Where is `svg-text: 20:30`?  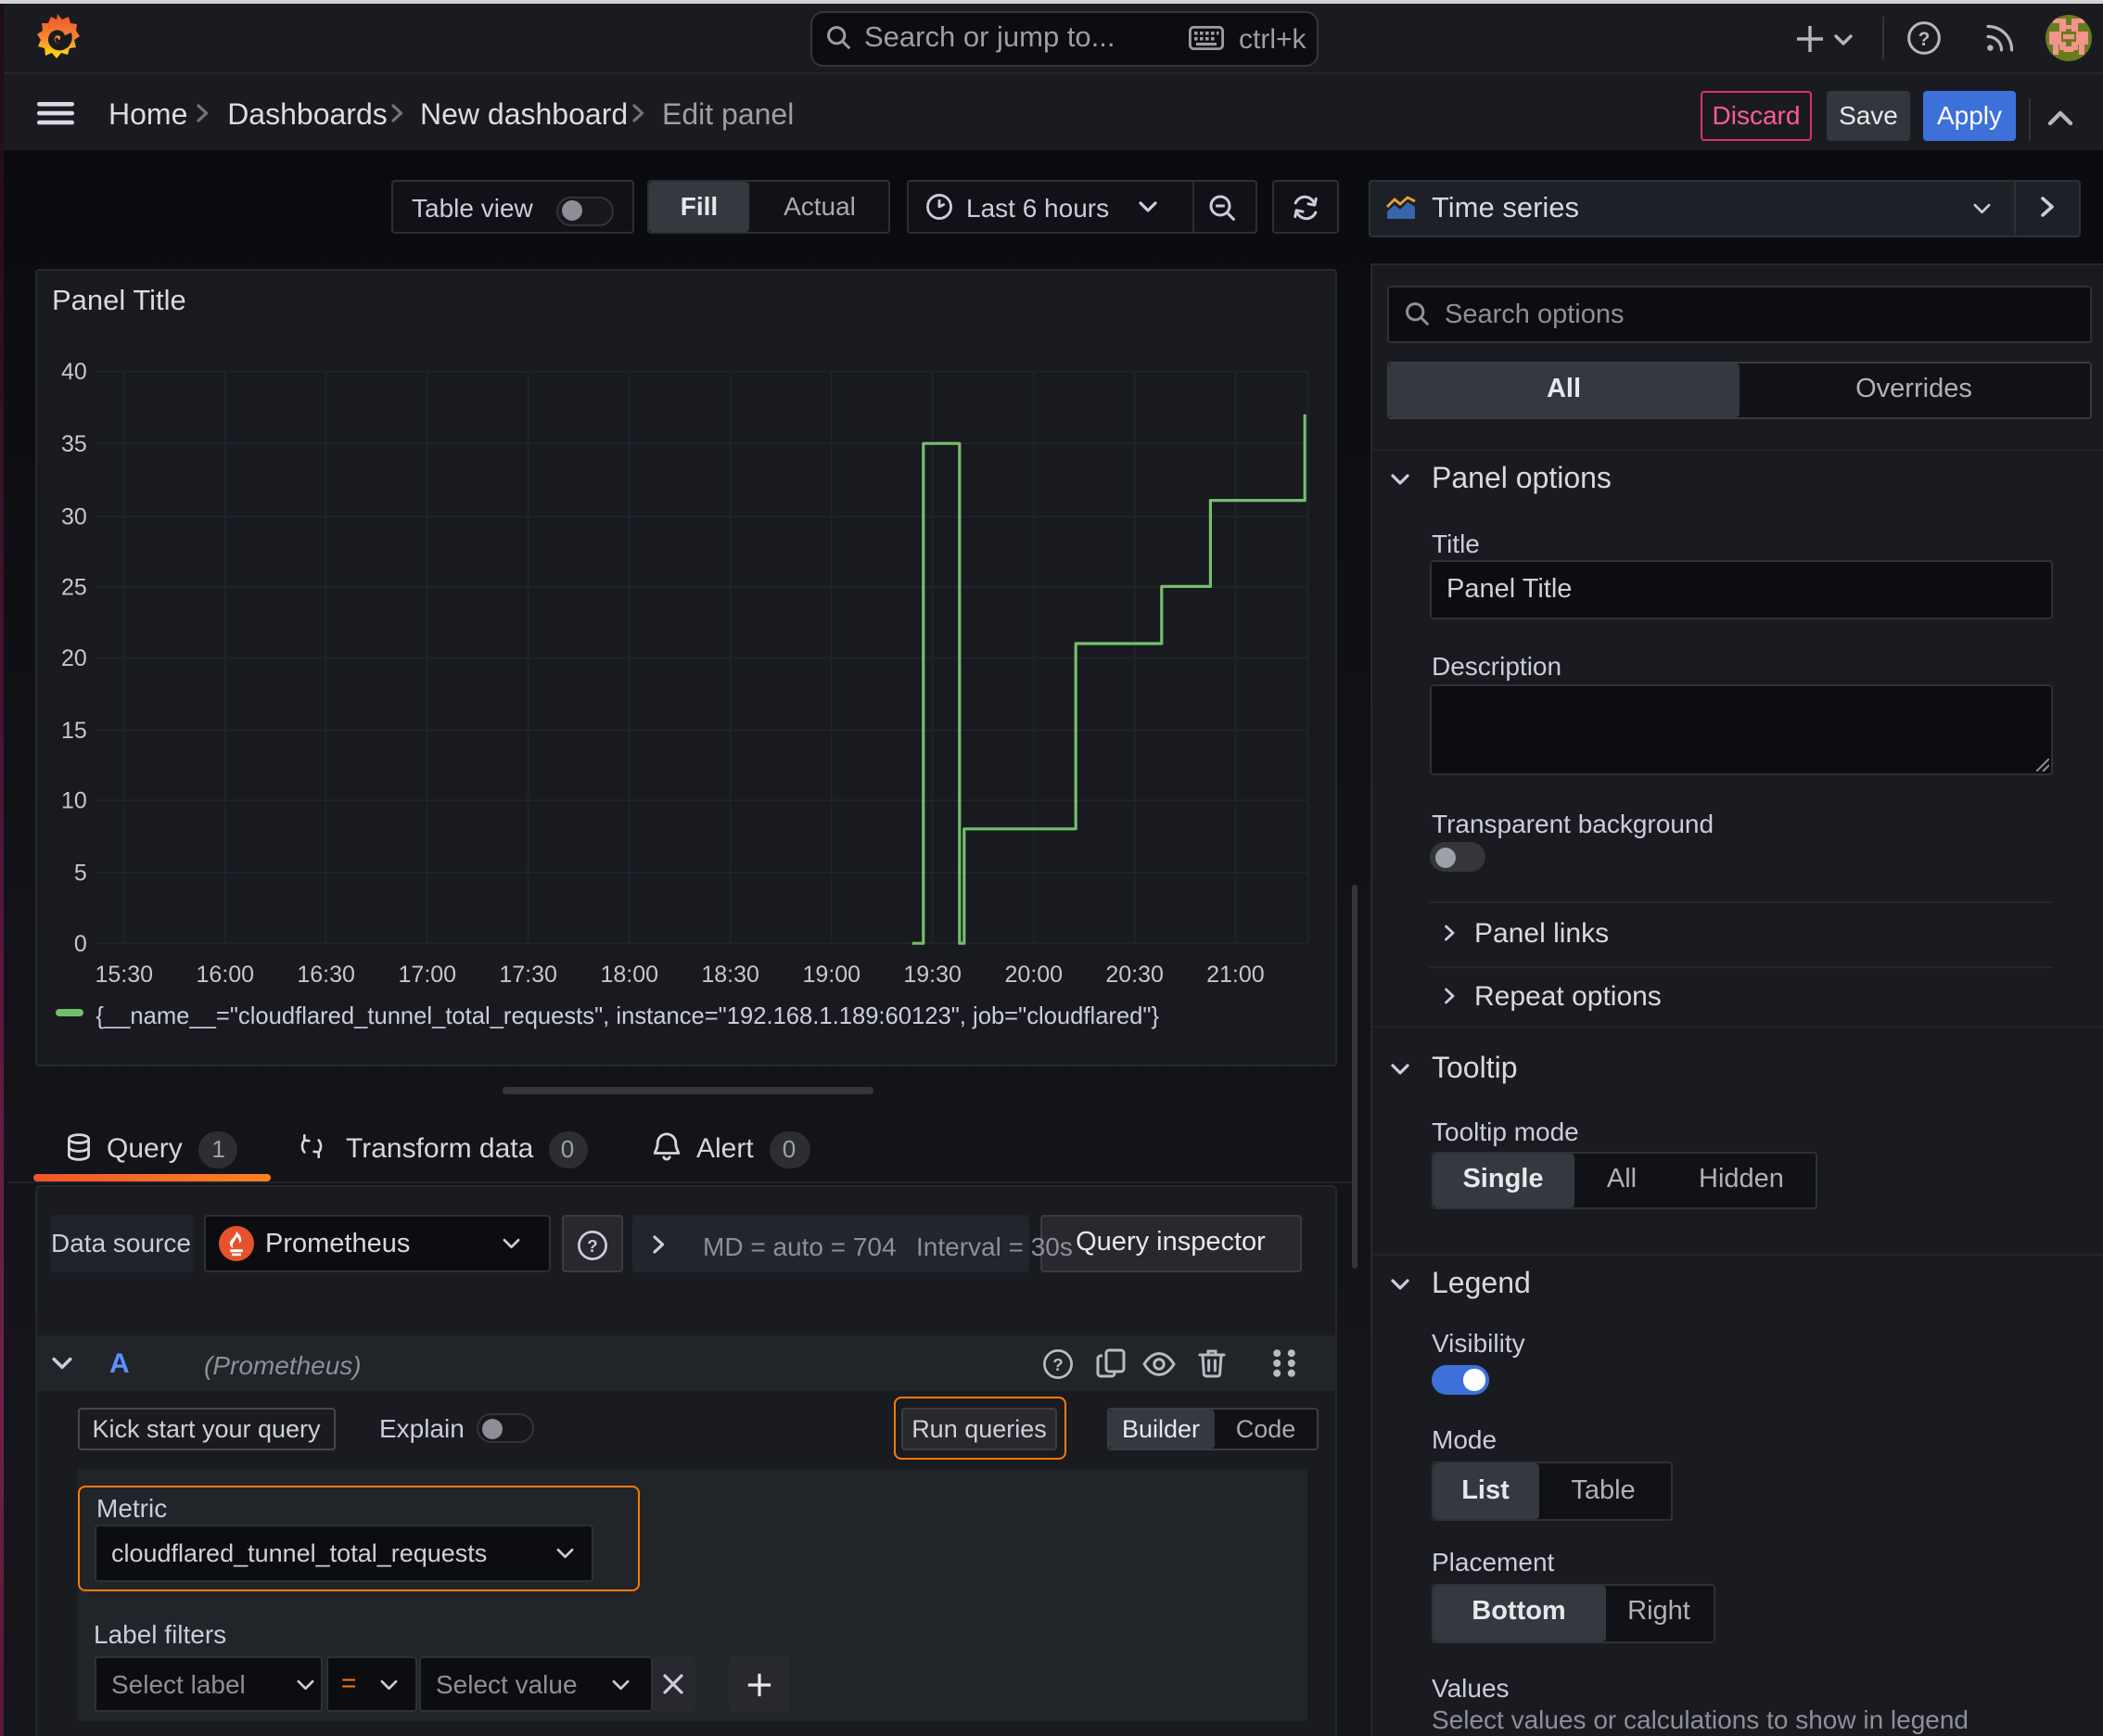
svg-text: 20:30 is located at coordinates (1134, 976).